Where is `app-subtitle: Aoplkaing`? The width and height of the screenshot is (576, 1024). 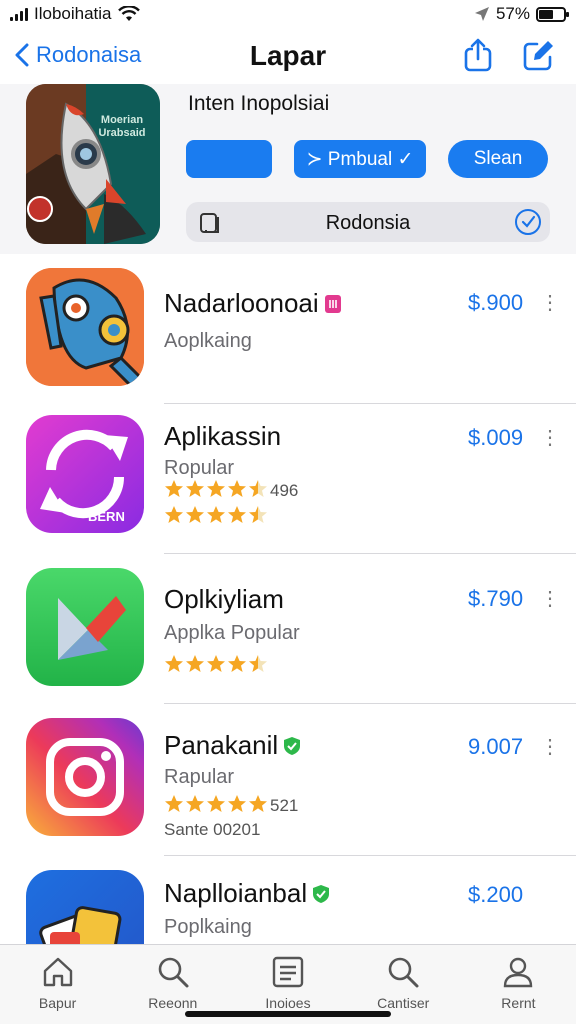
app-subtitle: Aoplkaing is located at coordinates (208, 341).